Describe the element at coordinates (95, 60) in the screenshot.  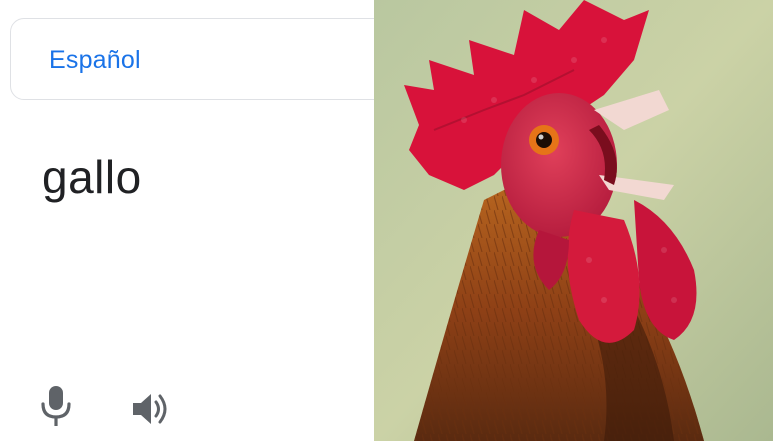
I see `language-label: Español` at that location.